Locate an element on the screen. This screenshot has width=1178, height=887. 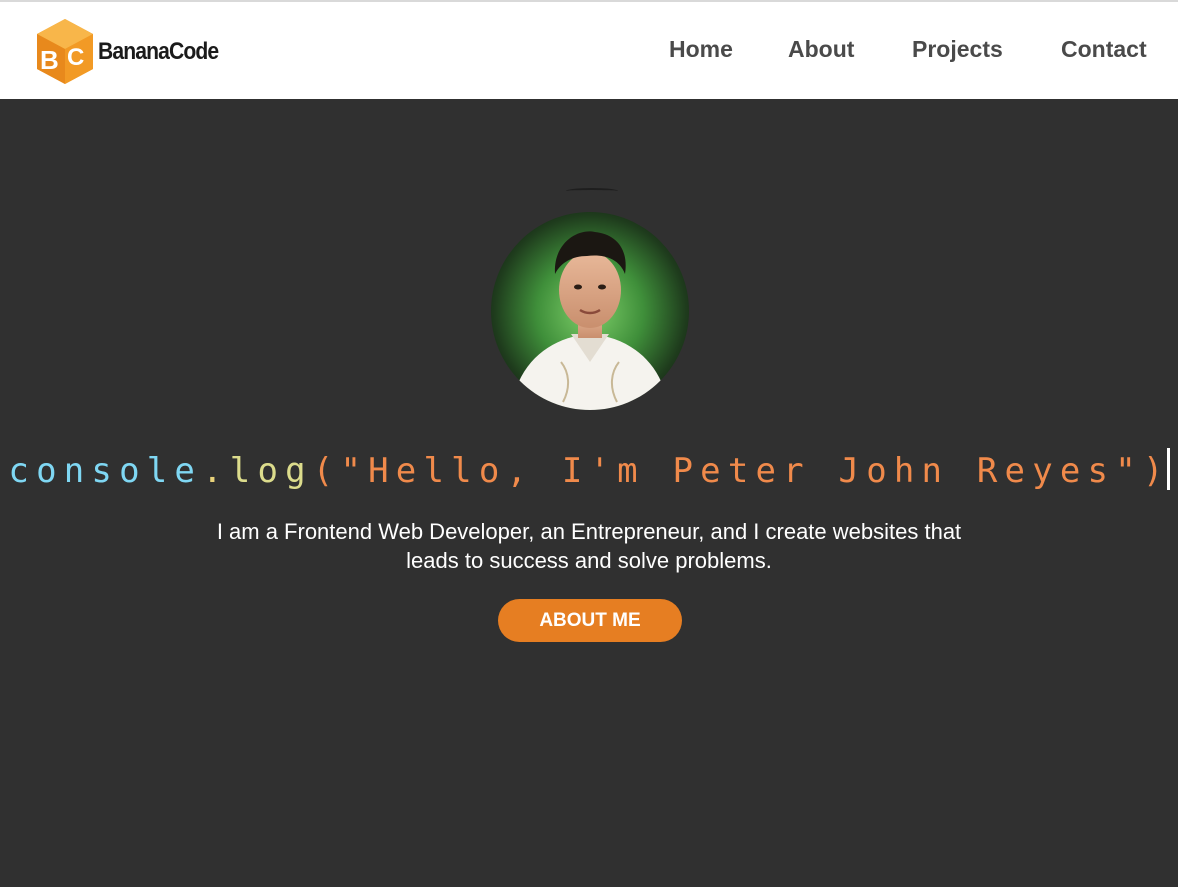
nav-home-link: Home is located at coordinates (701, 49).